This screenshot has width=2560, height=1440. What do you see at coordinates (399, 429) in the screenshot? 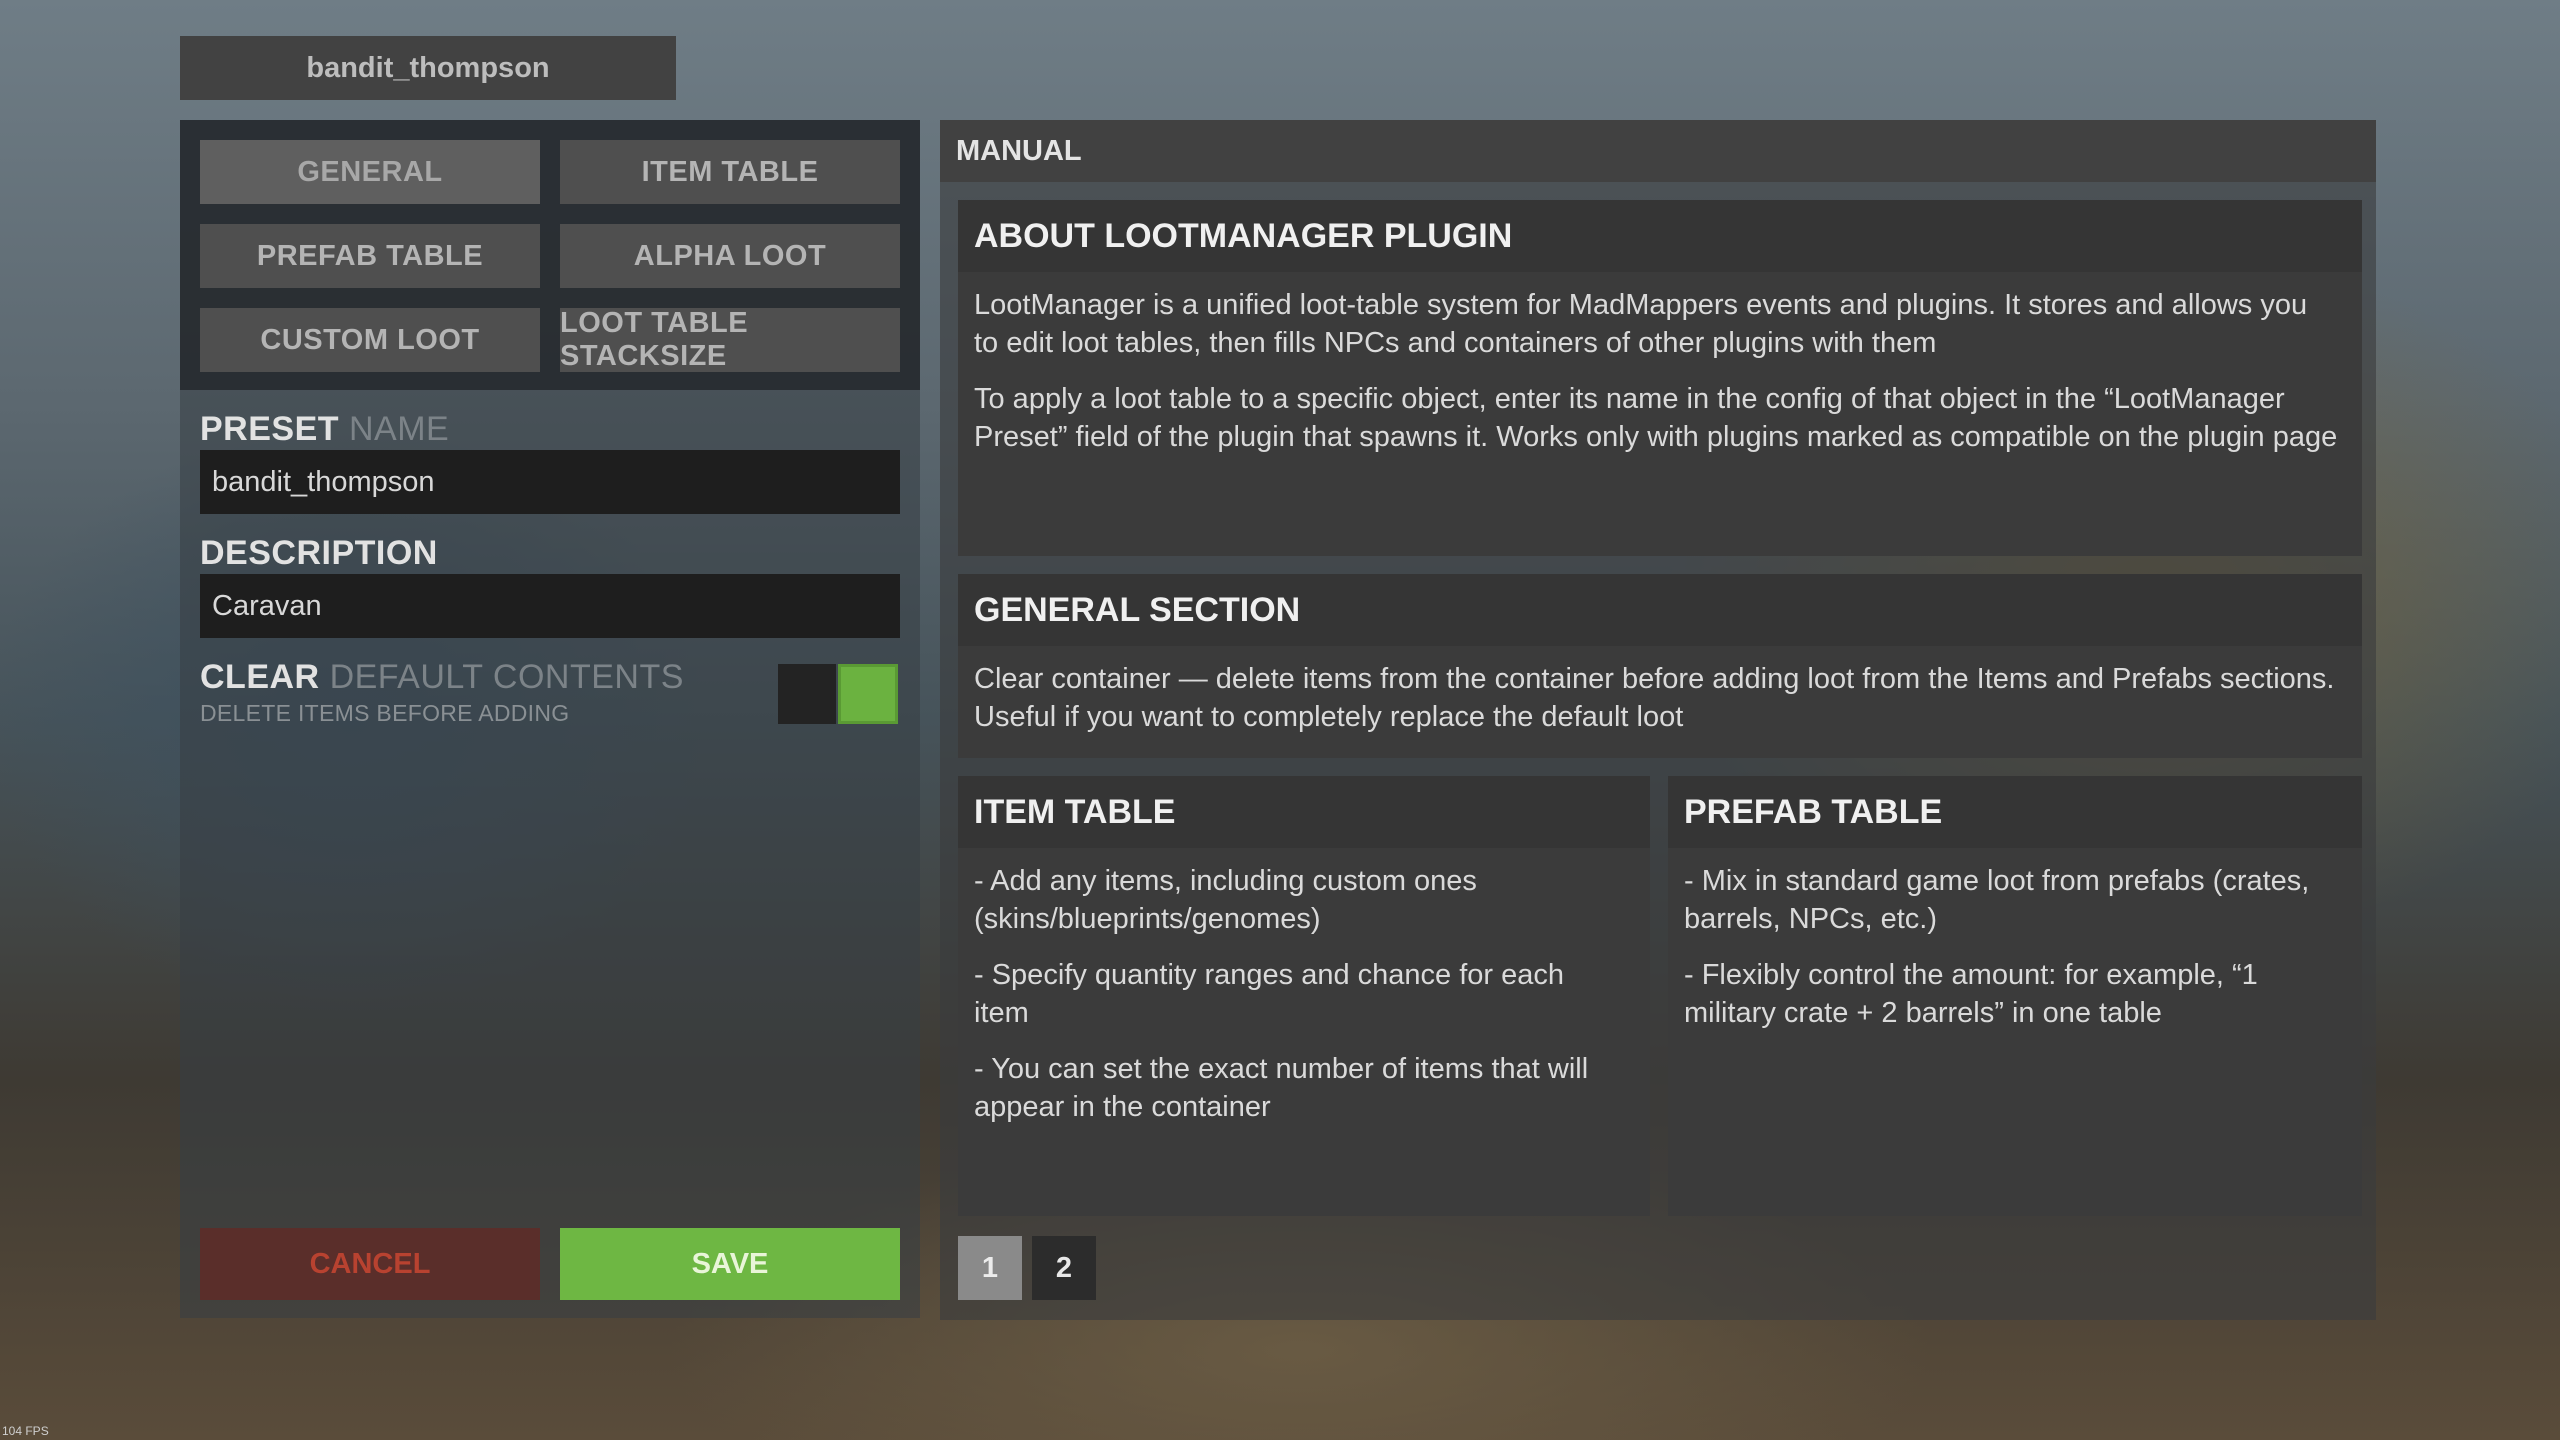
I see `preset-label-dim: NAME` at bounding box center [399, 429].